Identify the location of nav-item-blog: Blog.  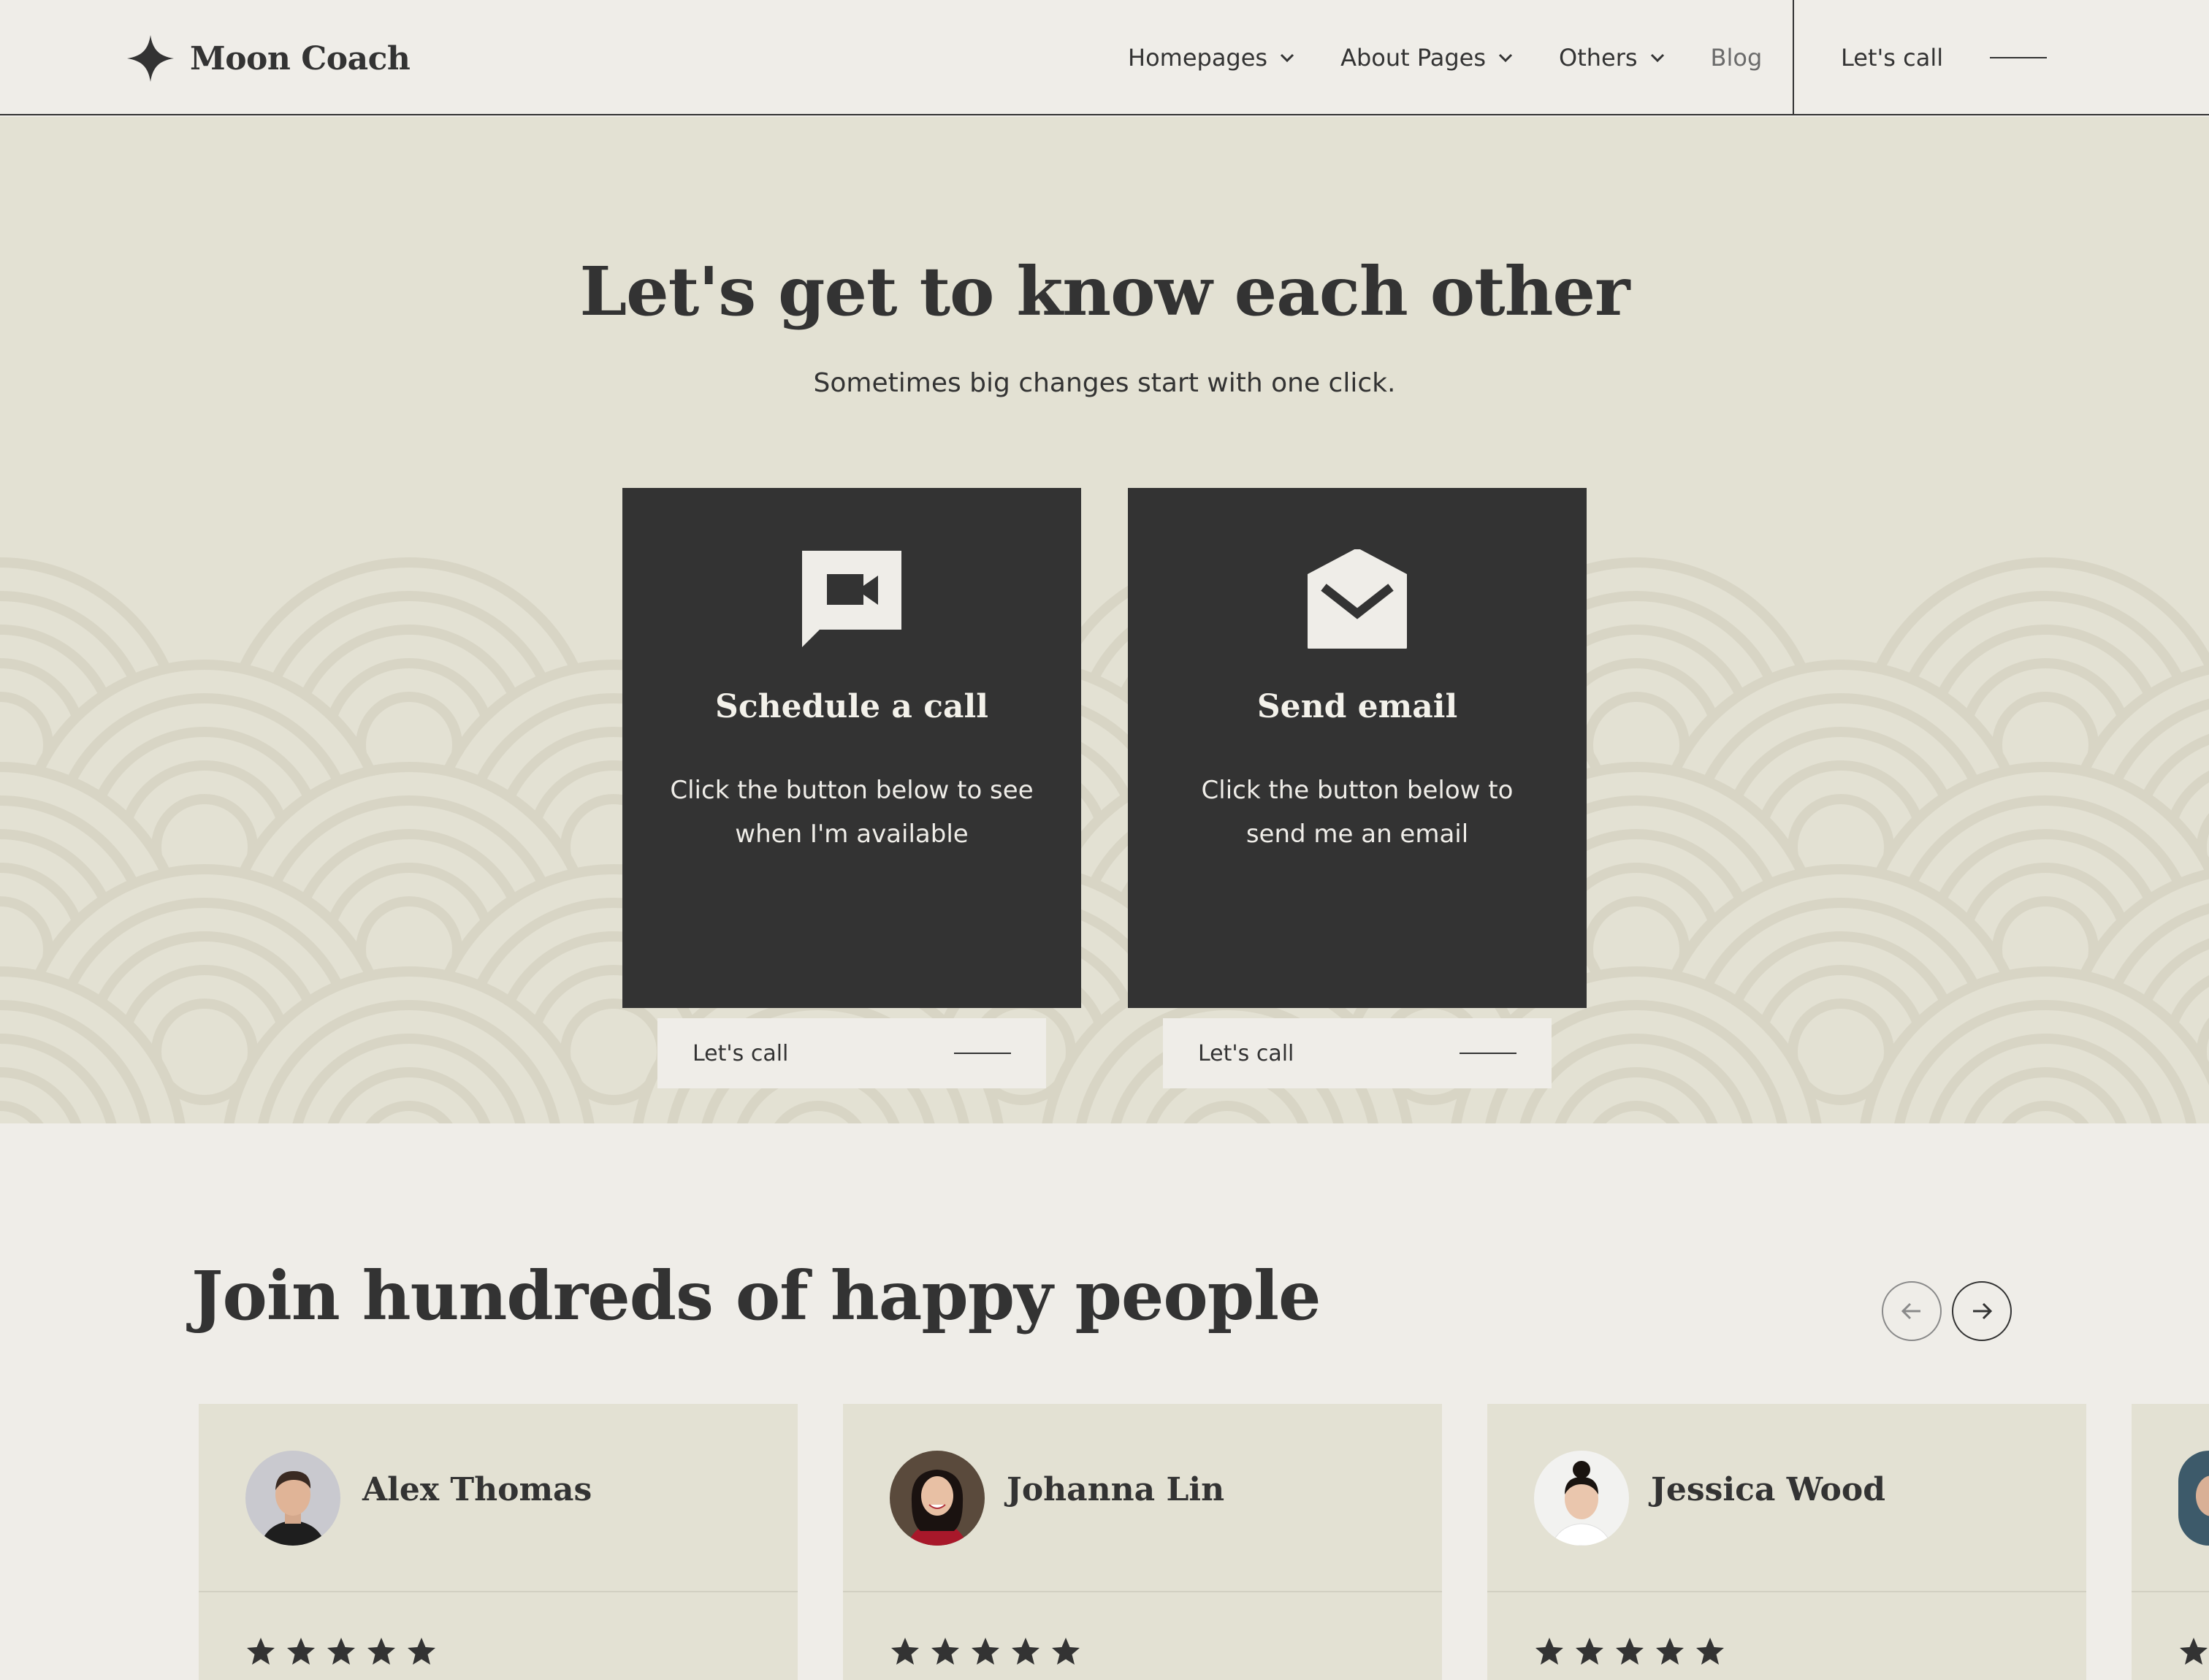
(1737, 58).